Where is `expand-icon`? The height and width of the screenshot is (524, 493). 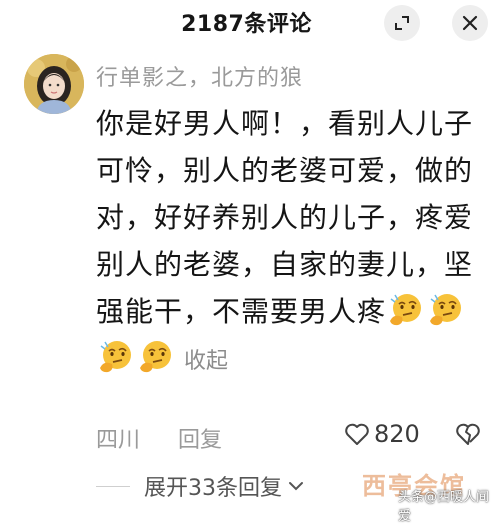 expand-icon is located at coordinates (402, 23).